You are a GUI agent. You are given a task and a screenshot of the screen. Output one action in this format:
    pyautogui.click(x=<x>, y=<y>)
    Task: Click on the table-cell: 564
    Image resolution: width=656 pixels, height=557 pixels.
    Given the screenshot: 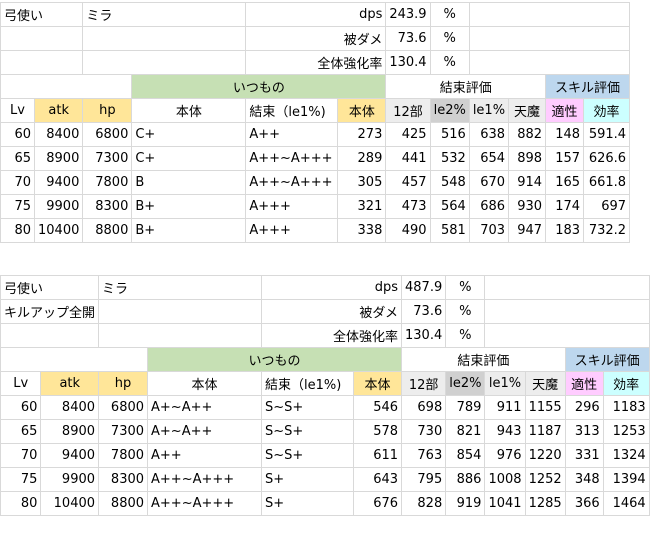 What is the action you would take?
    pyautogui.click(x=449, y=206)
    